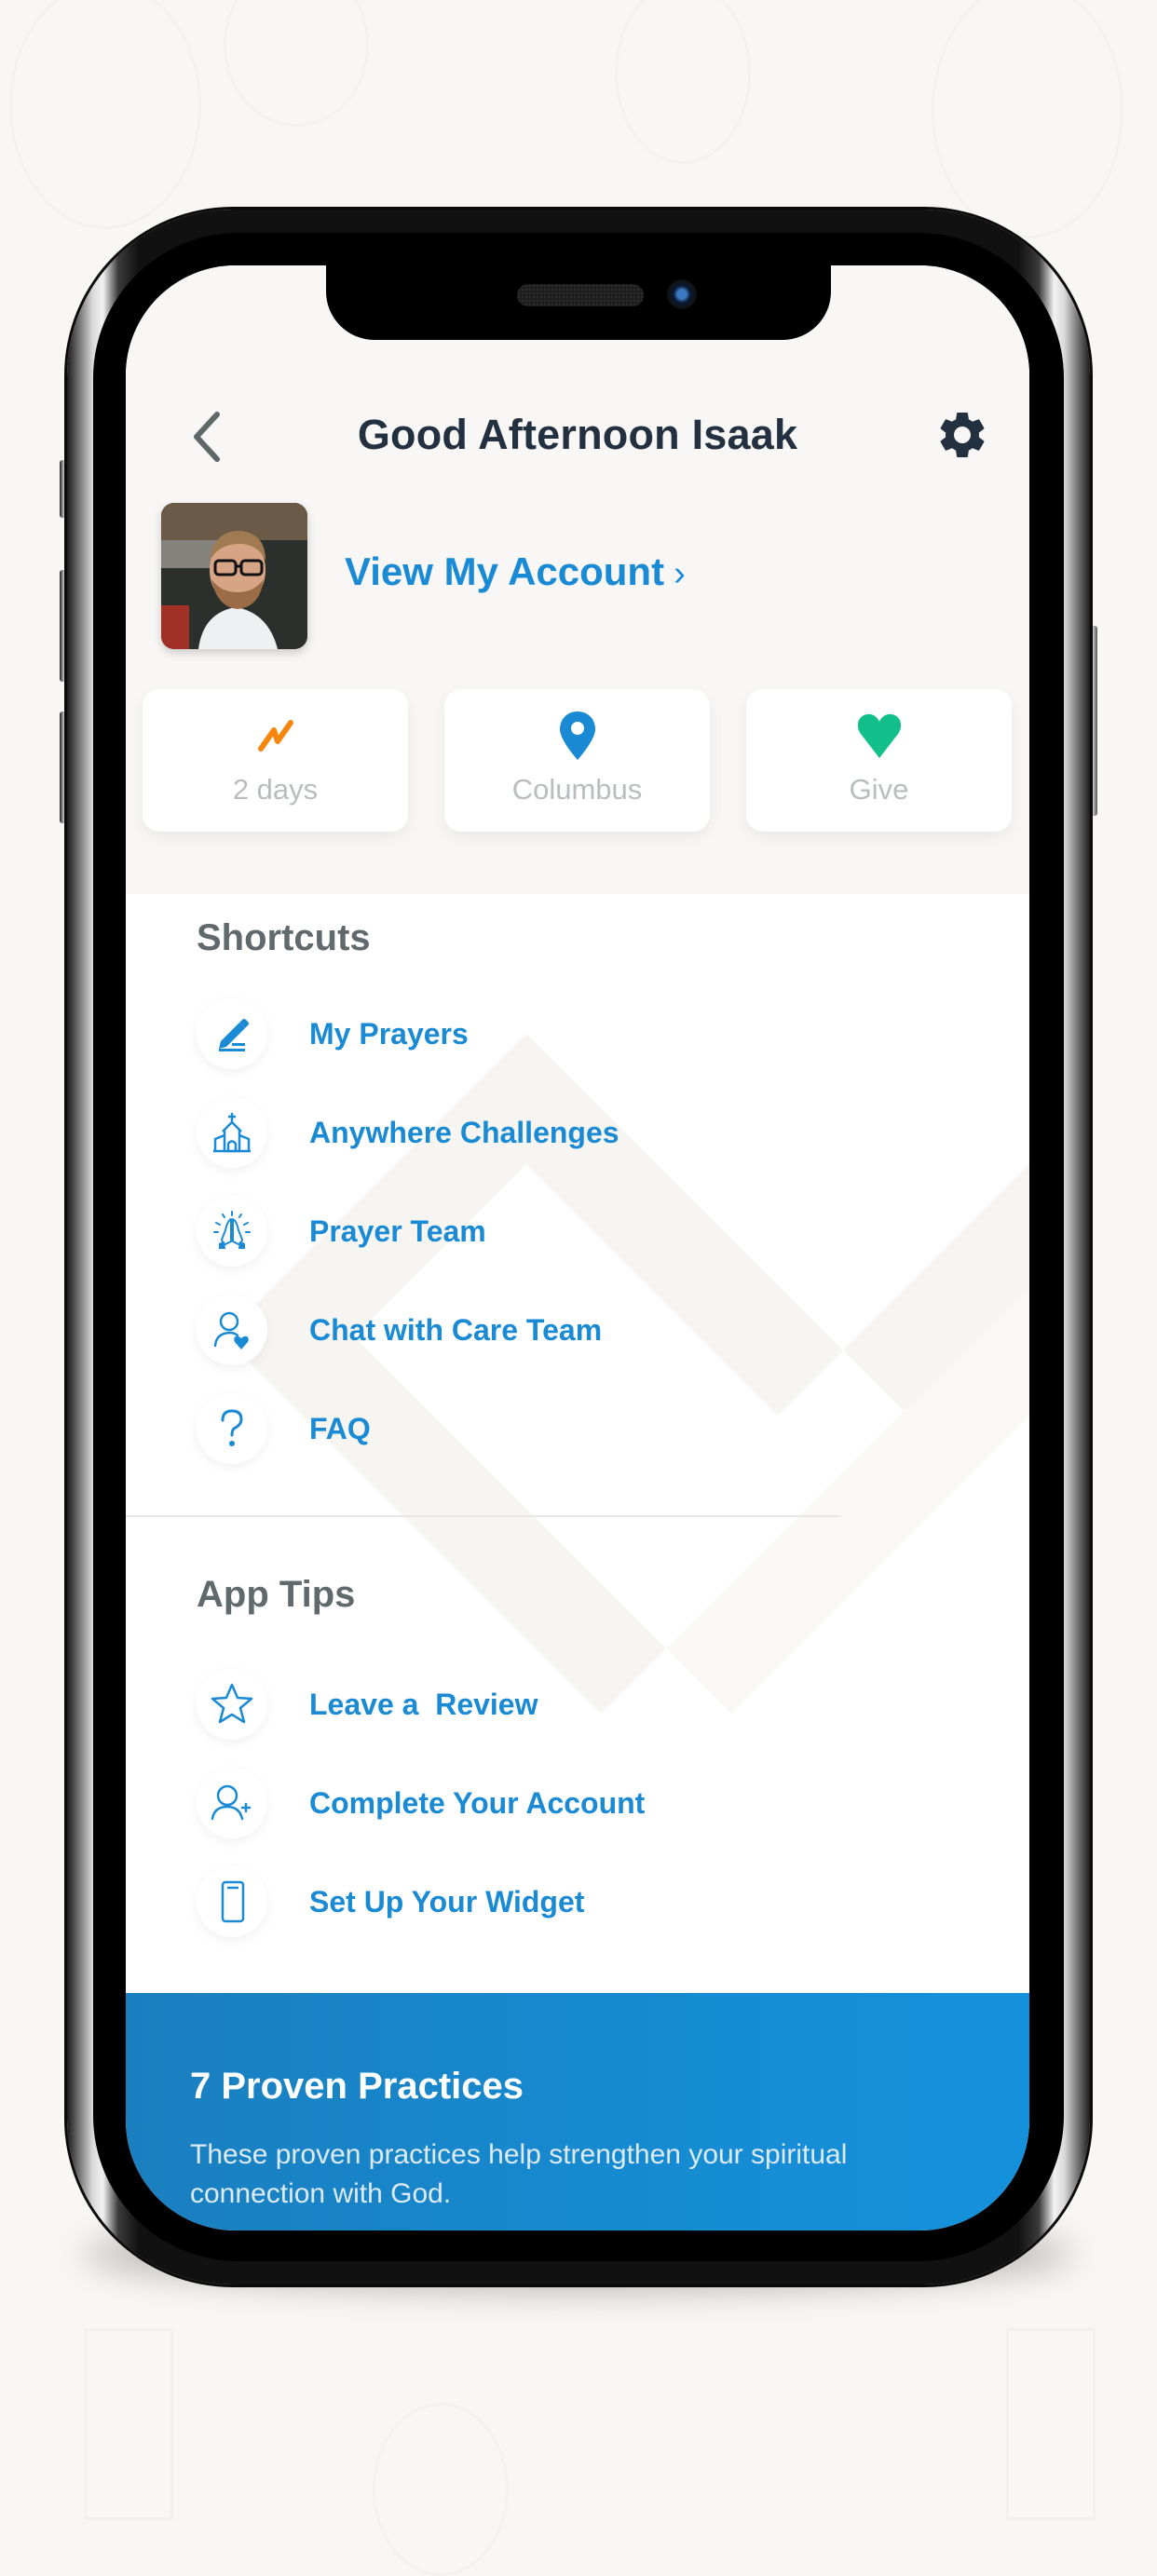 Image resolution: width=1157 pixels, height=2576 pixels. I want to click on tip-leave-review: Leave a Review, so click(523, 1706).